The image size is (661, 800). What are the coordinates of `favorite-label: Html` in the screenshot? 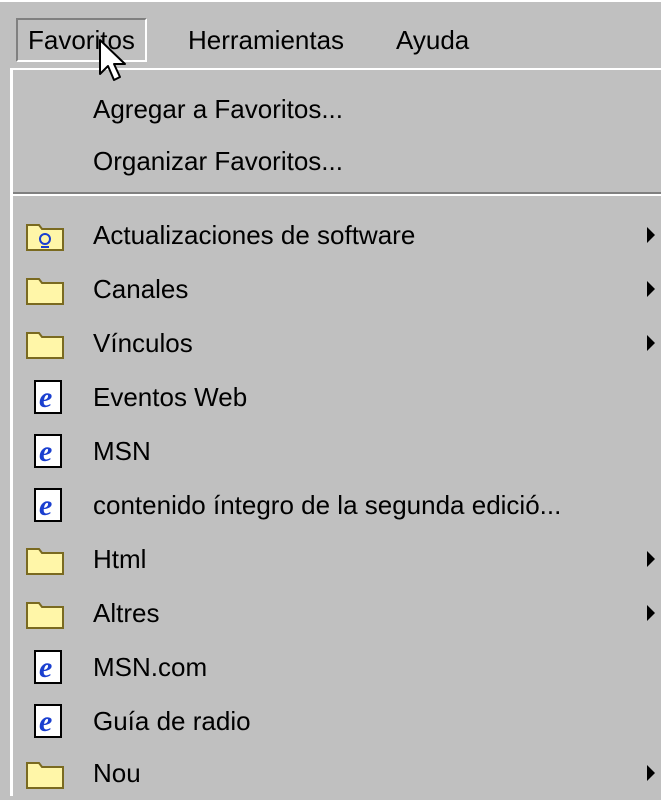 It's located at (120, 559).